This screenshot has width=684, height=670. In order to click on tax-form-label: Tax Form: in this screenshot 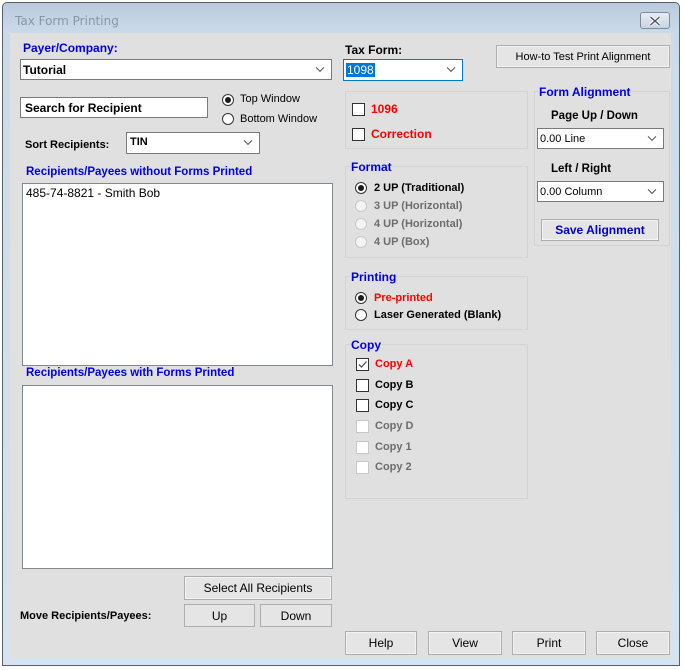, I will do `click(374, 50)`.